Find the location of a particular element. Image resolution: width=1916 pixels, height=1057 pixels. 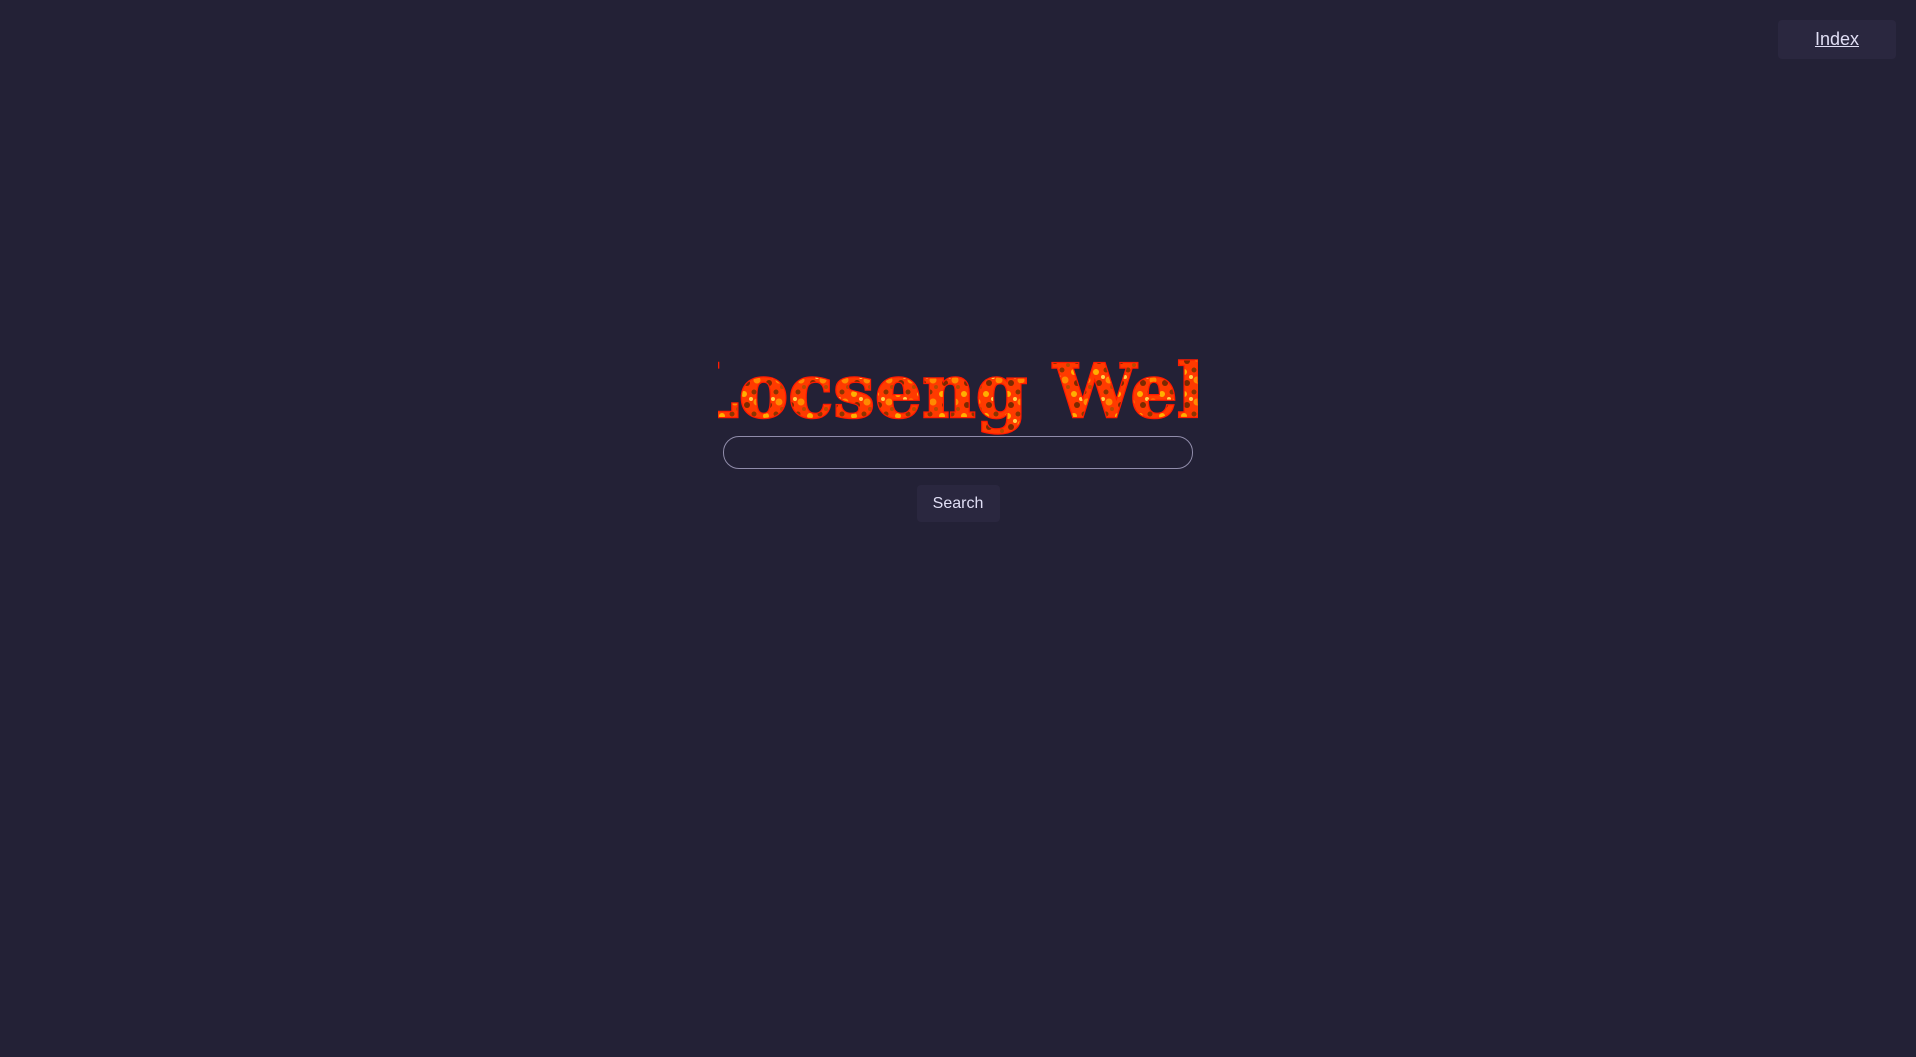

site-logo: Locseng Web is located at coordinates (958, 391).